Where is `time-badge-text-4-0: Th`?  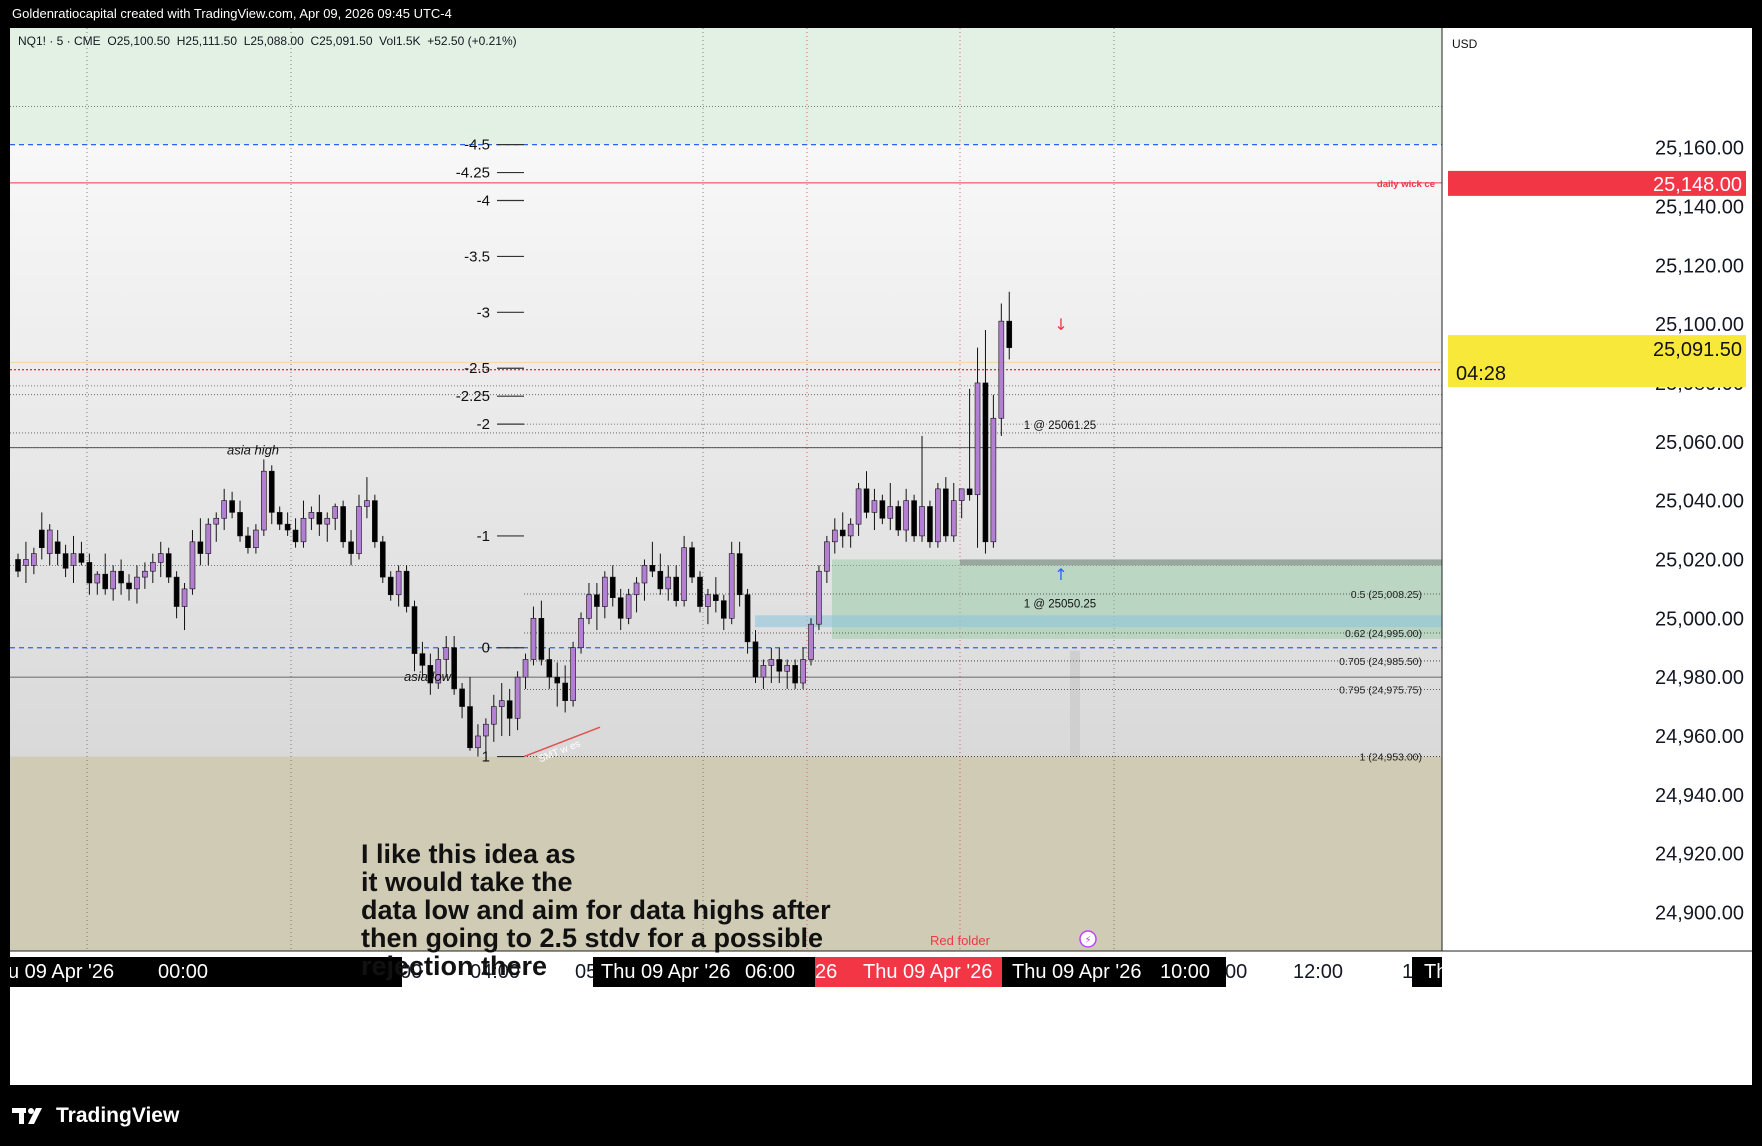 time-badge-text-4-0: Th is located at coordinates (1435, 972).